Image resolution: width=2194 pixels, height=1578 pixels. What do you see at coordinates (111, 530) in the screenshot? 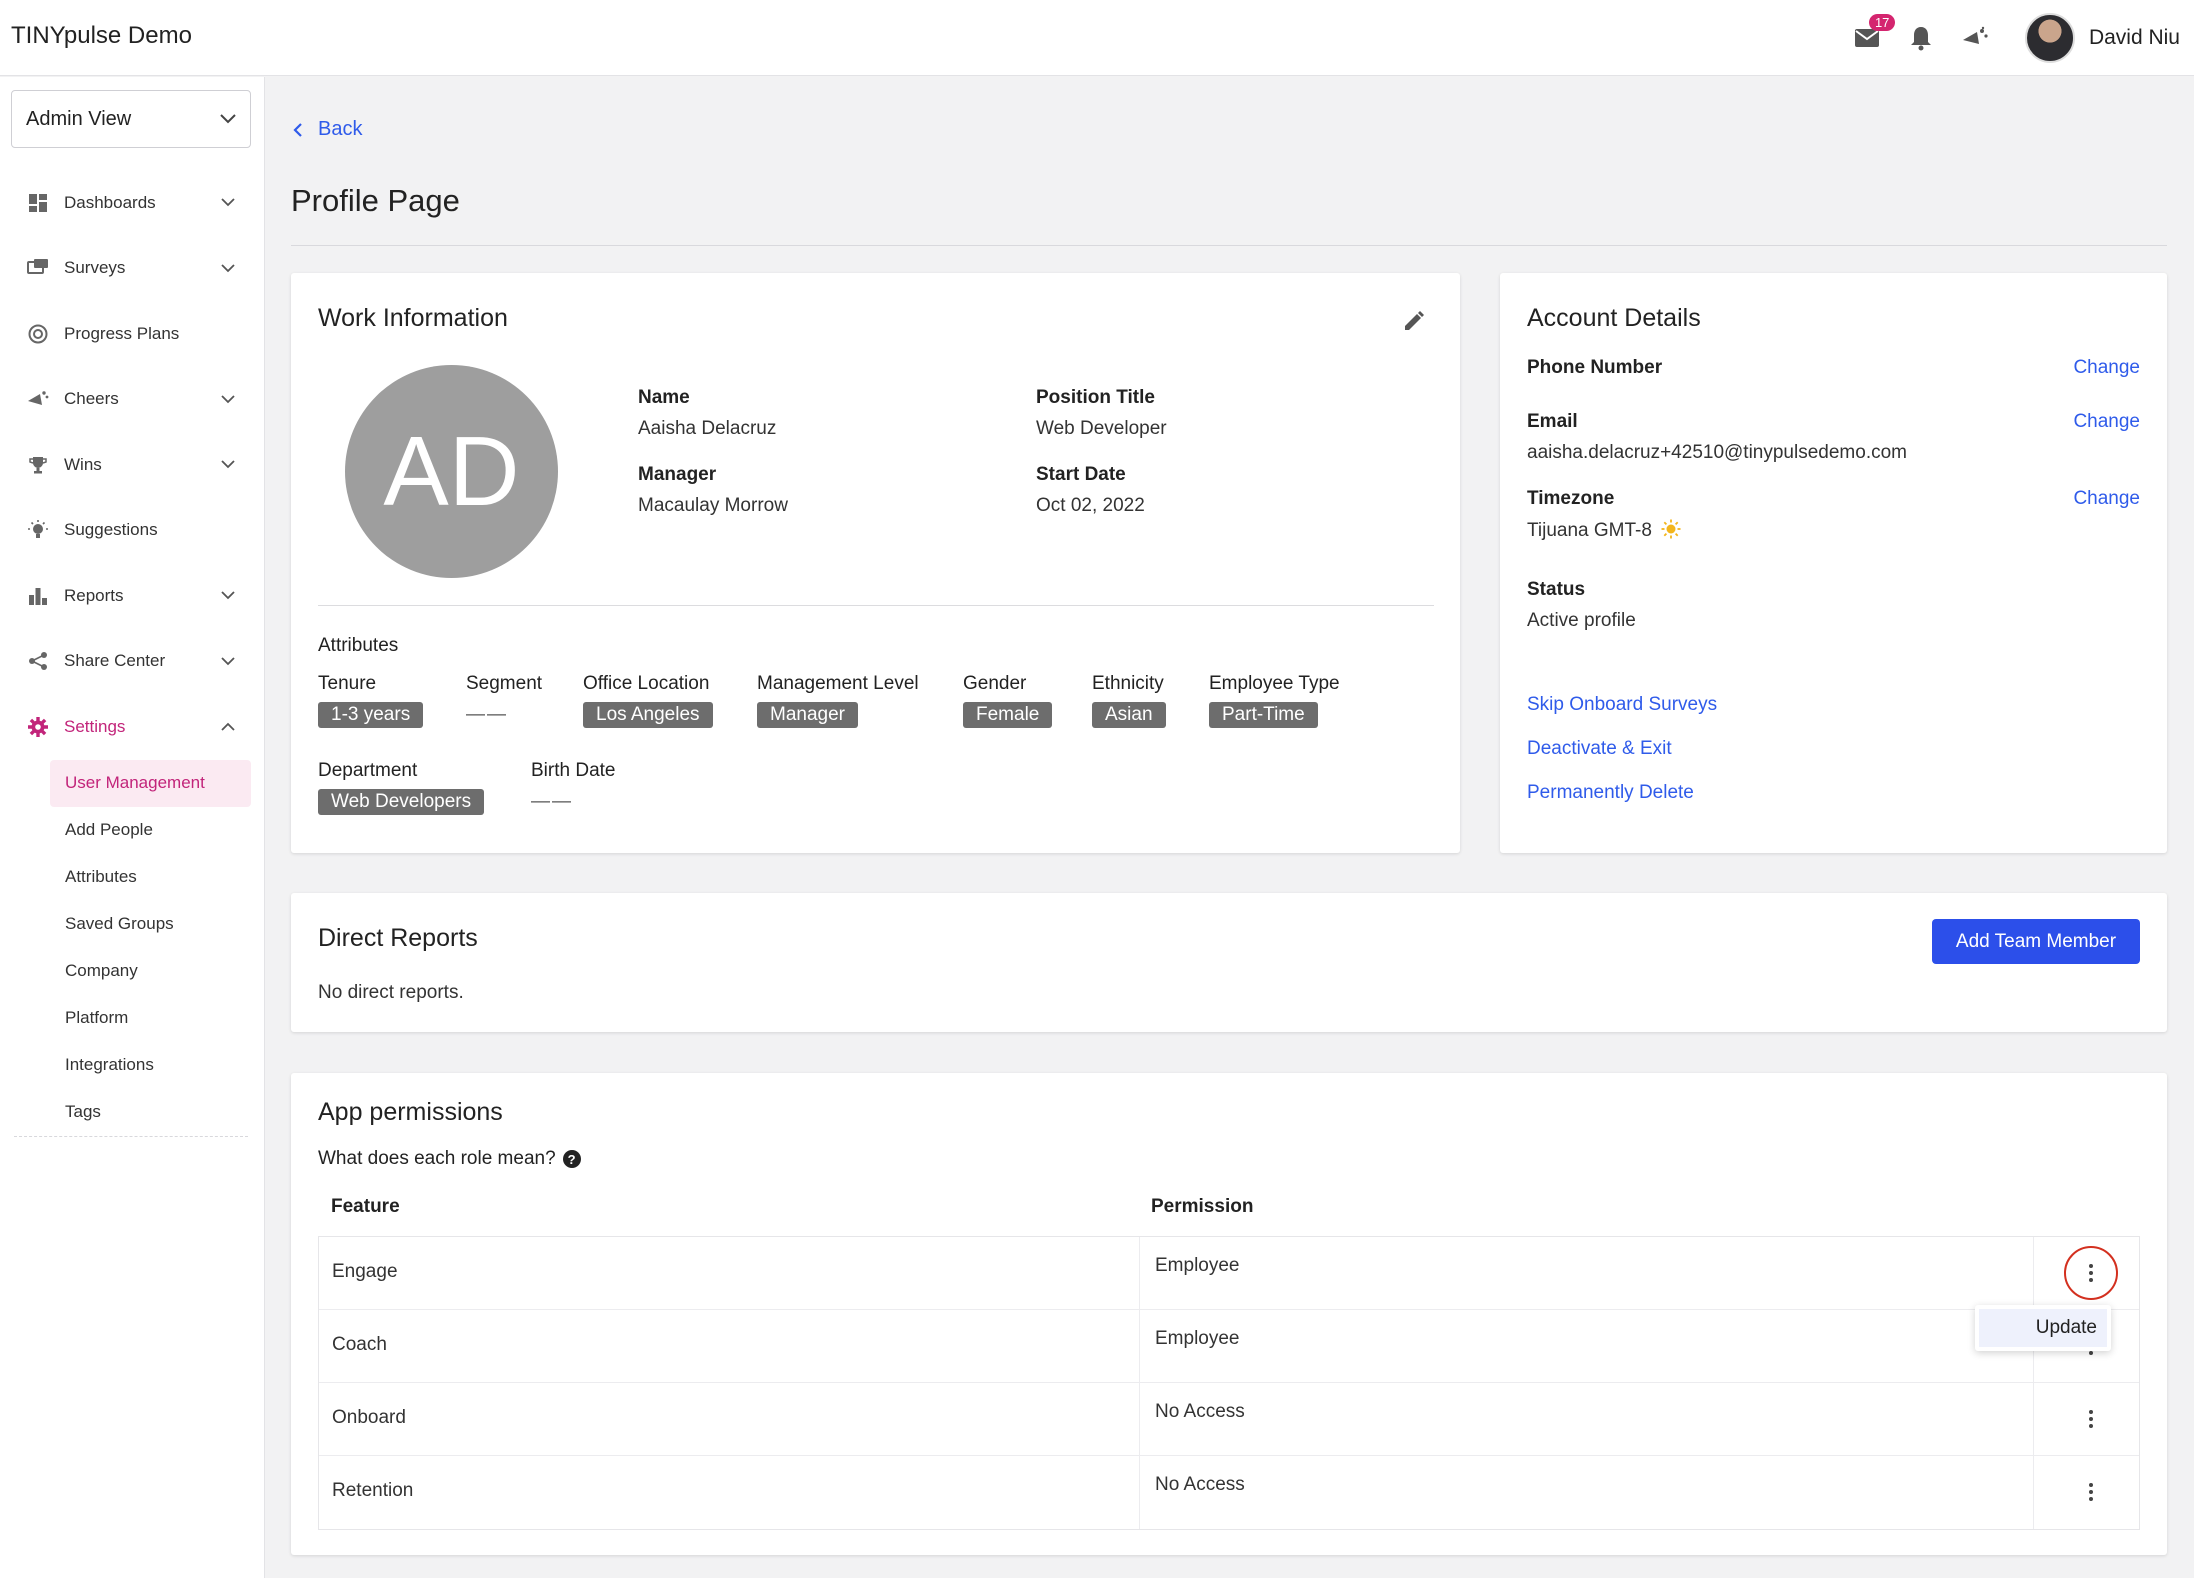
I see `sidebar-item-label: Suggestions` at bounding box center [111, 530].